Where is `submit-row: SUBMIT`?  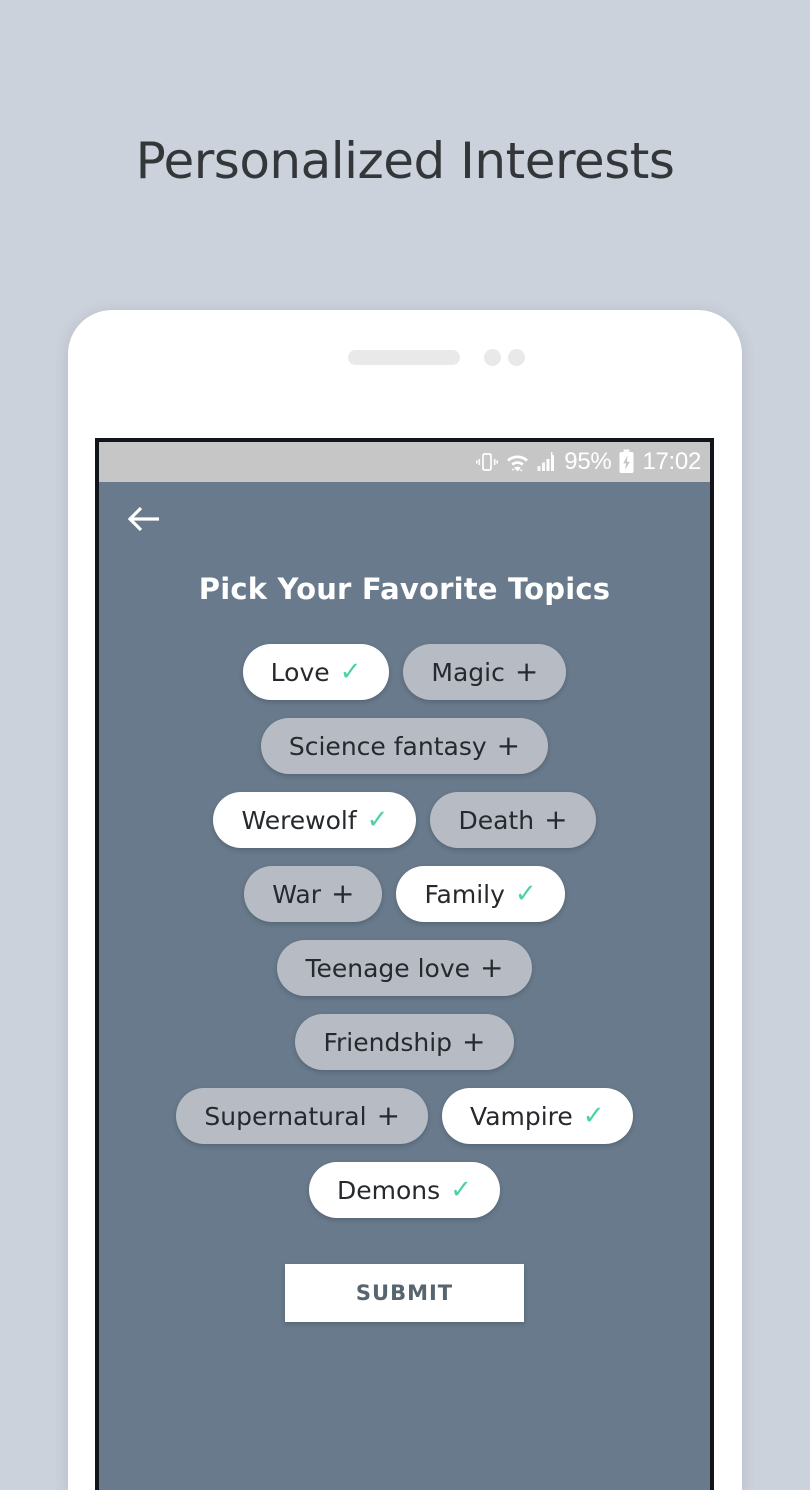 submit-row: SUBMIT is located at coordinates (404, 1293).